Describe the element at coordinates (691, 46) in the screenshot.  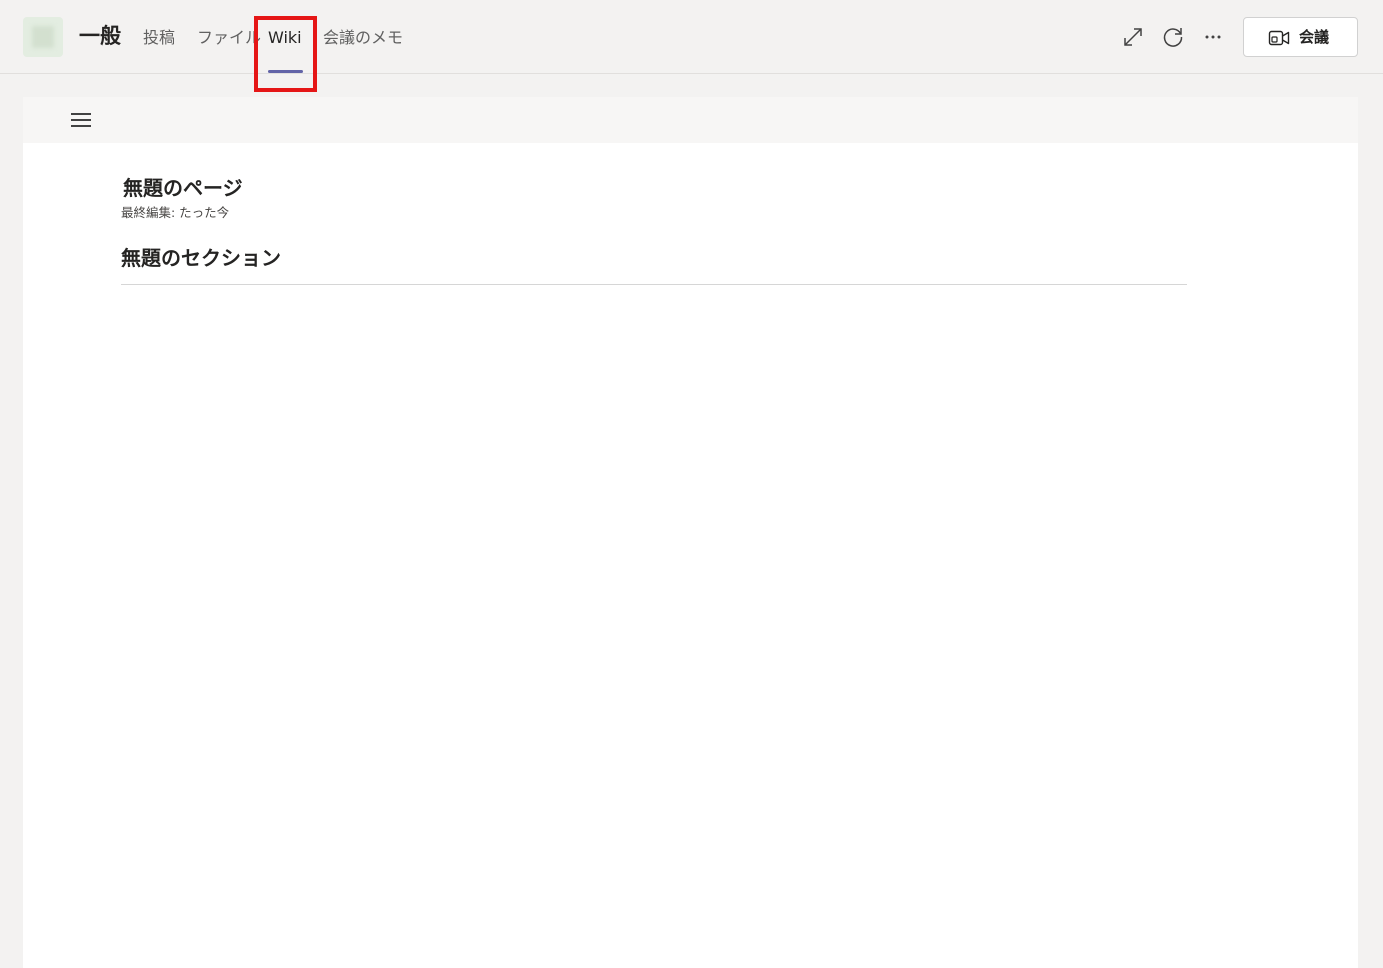
I see `channel-header: 一般 投稿 ファイル Wiki 会議のメモ 会議` at that location.